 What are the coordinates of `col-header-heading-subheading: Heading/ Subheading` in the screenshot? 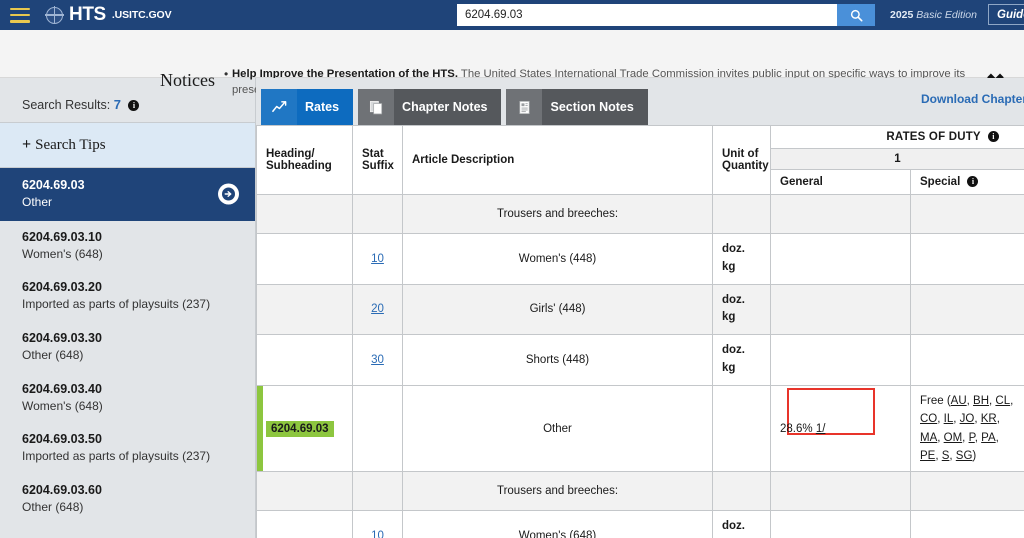 It's located at (304, 160).